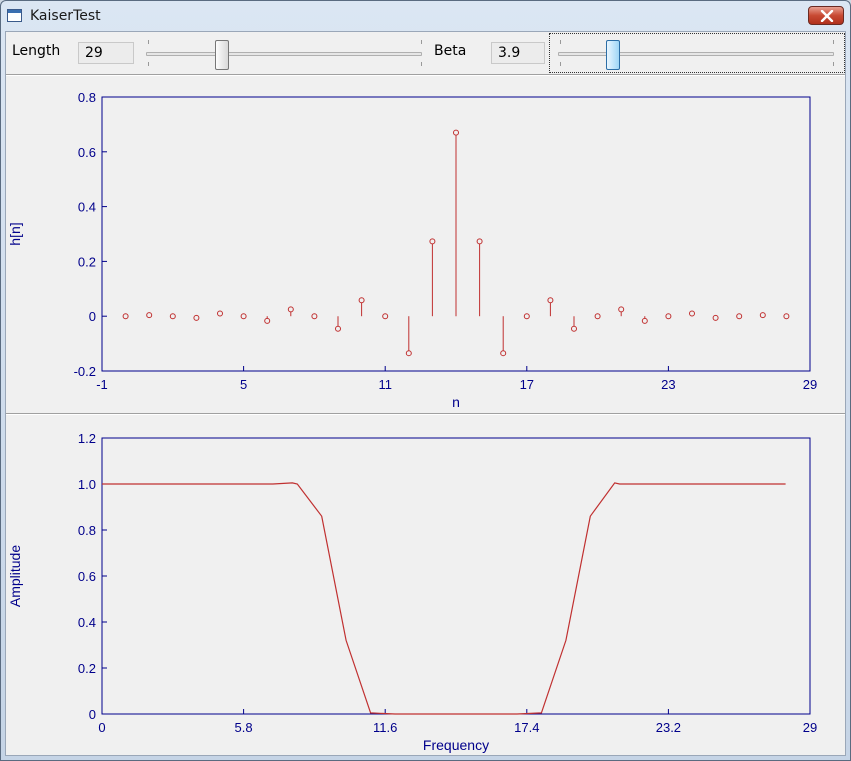 The height and width of the screenshot is (761, 851). I want to click on y-axis-label: h[n], so click(15, 233).